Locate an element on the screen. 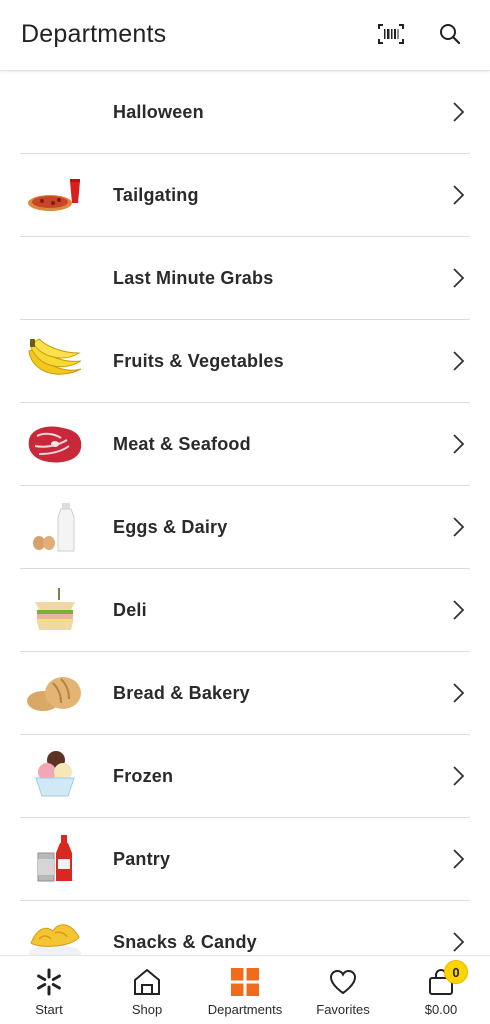 This screenshot has width=490, height=1024. department-row-bread-bakery: Bread & Bakery is located at coordinates (245, 693).